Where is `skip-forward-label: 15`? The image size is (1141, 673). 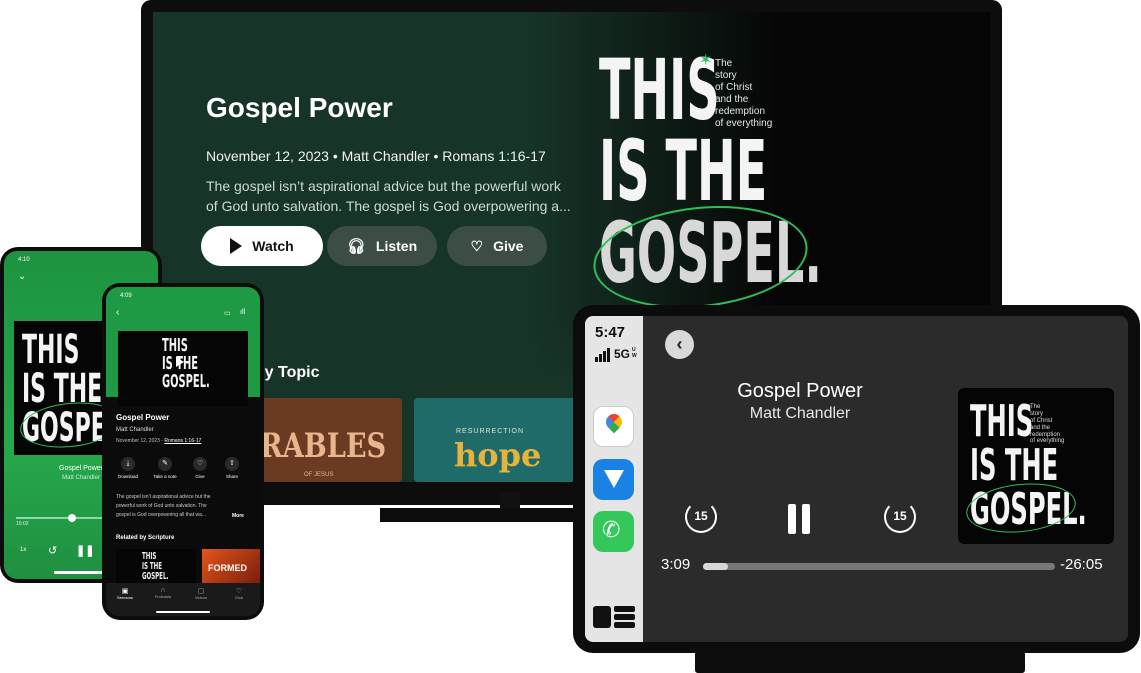
skip-forward-label: 15 is located at coordinates (900, 516).